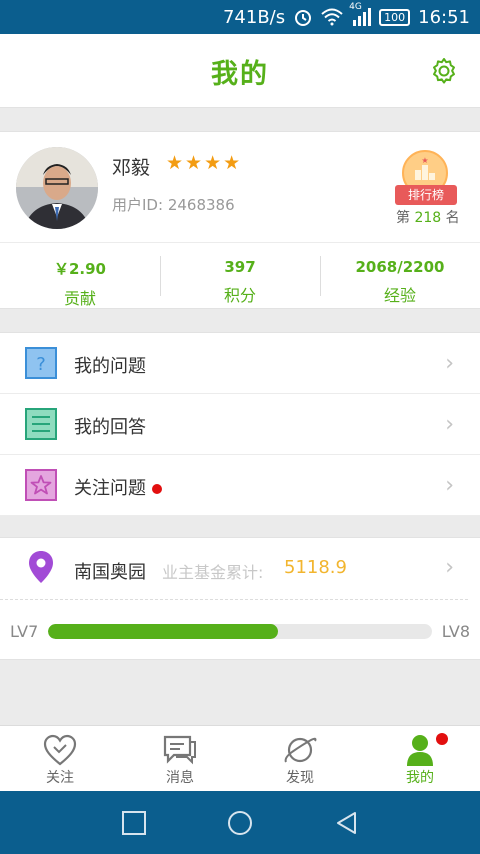 Image resolution: width=480 pixels, height=854 pixels. What do you see at coordinates (239, 295) in the screenshot?
I see `stat-label: 积分` at bounding box center [239, 295].